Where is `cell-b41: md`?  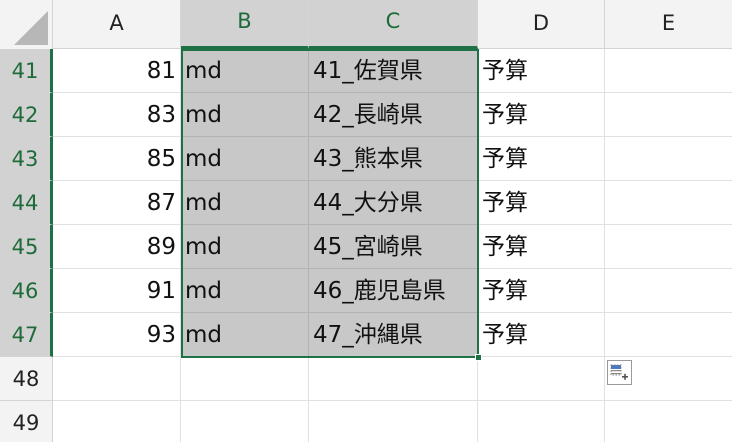 cell-b41: md is located at coordinates (245, 71).